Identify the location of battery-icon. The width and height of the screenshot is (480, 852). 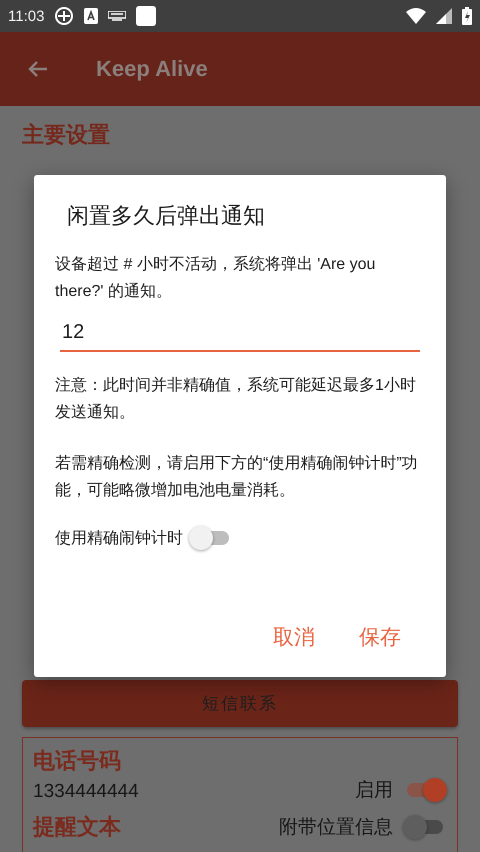
(467, 16).